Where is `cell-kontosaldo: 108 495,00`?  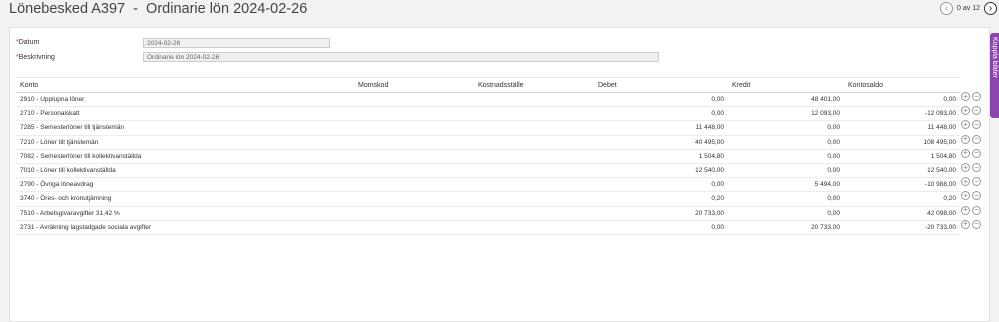
cell-kontosaldo: 108 495,00 is located at coordinates (902, 142).